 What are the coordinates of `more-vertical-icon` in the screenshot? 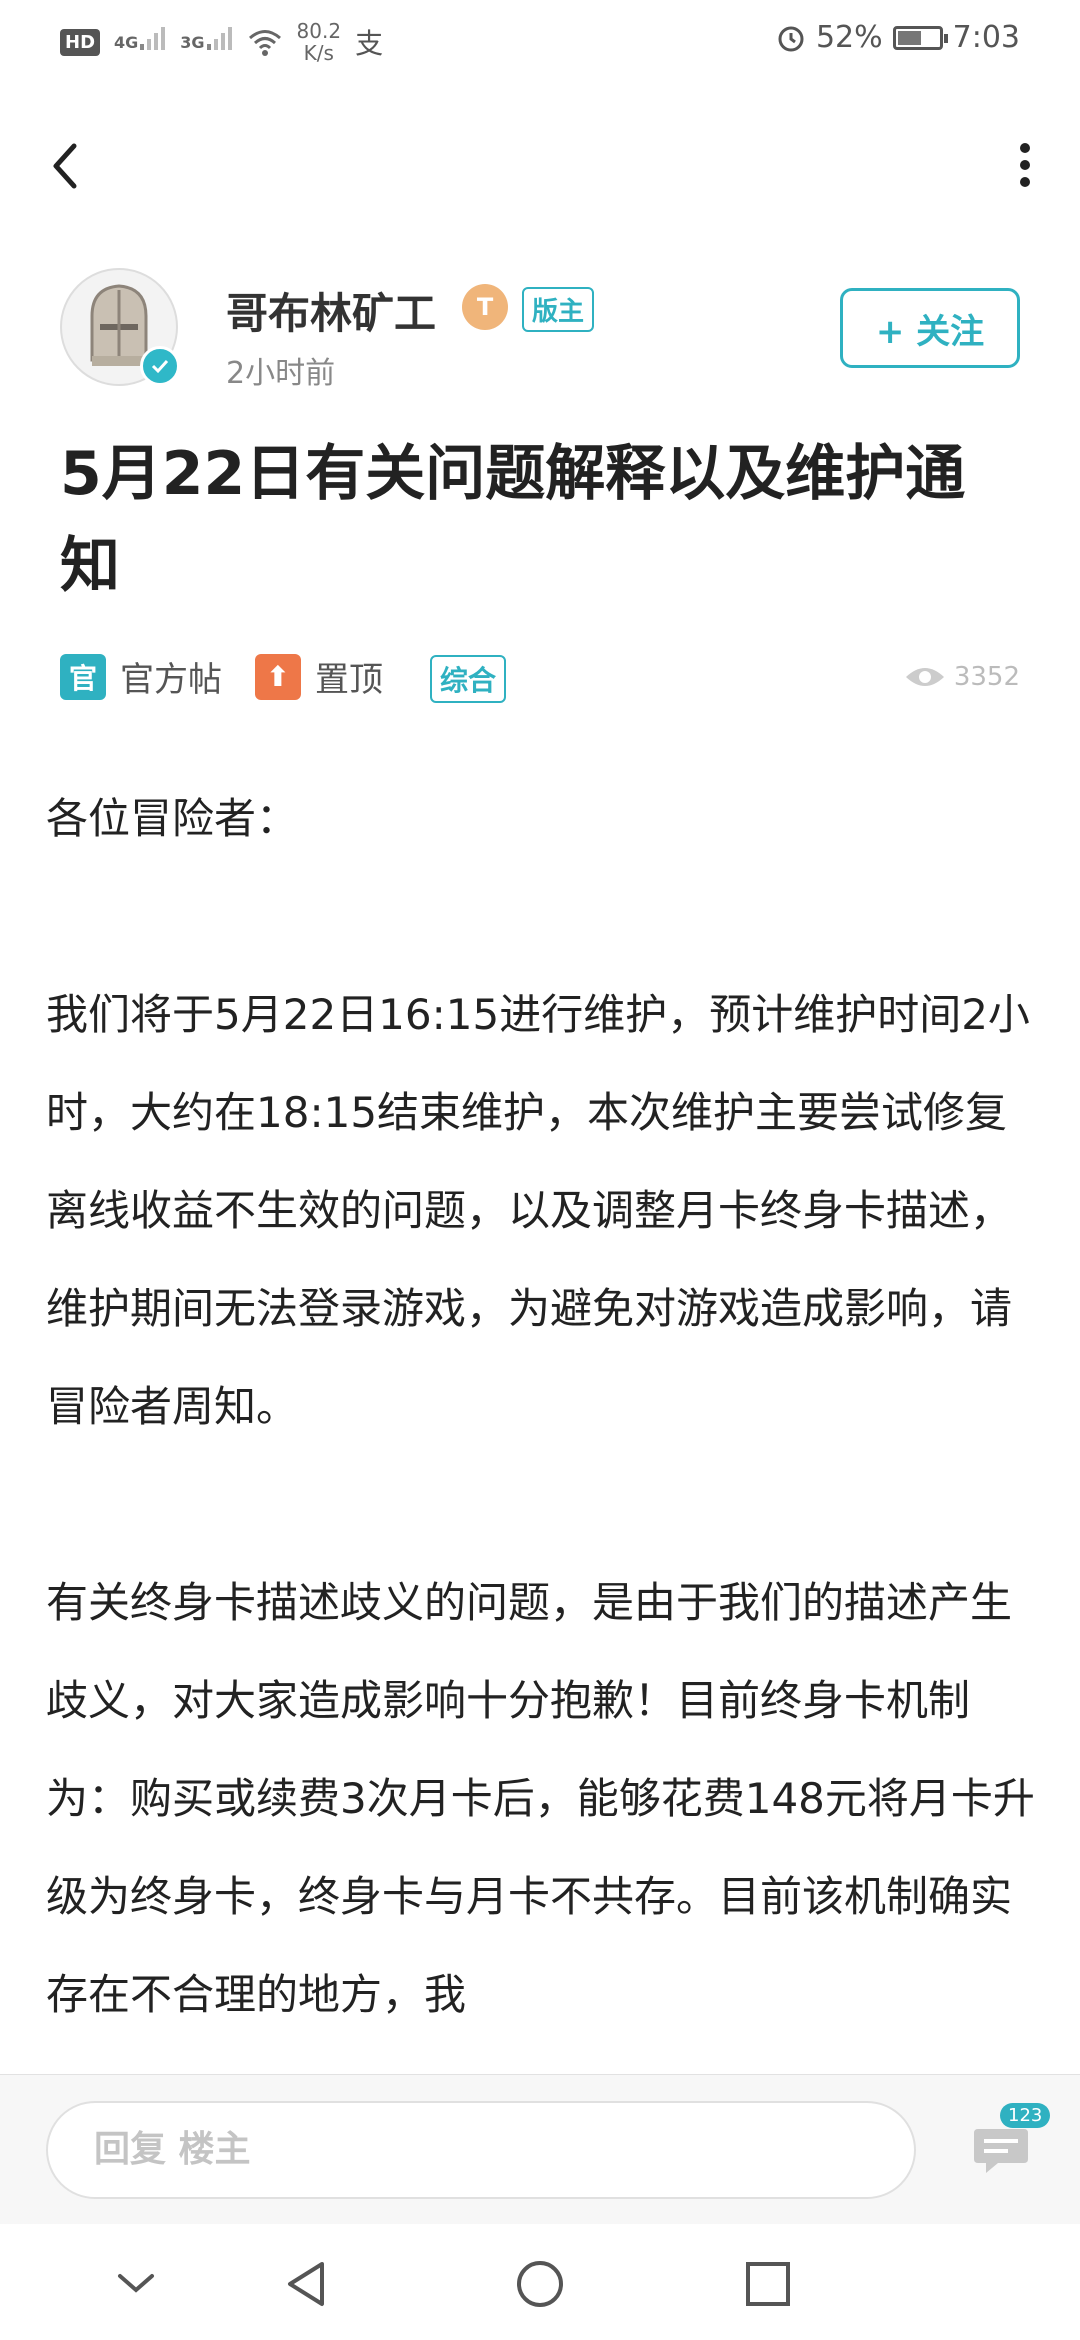 It's located at (1025, 165).